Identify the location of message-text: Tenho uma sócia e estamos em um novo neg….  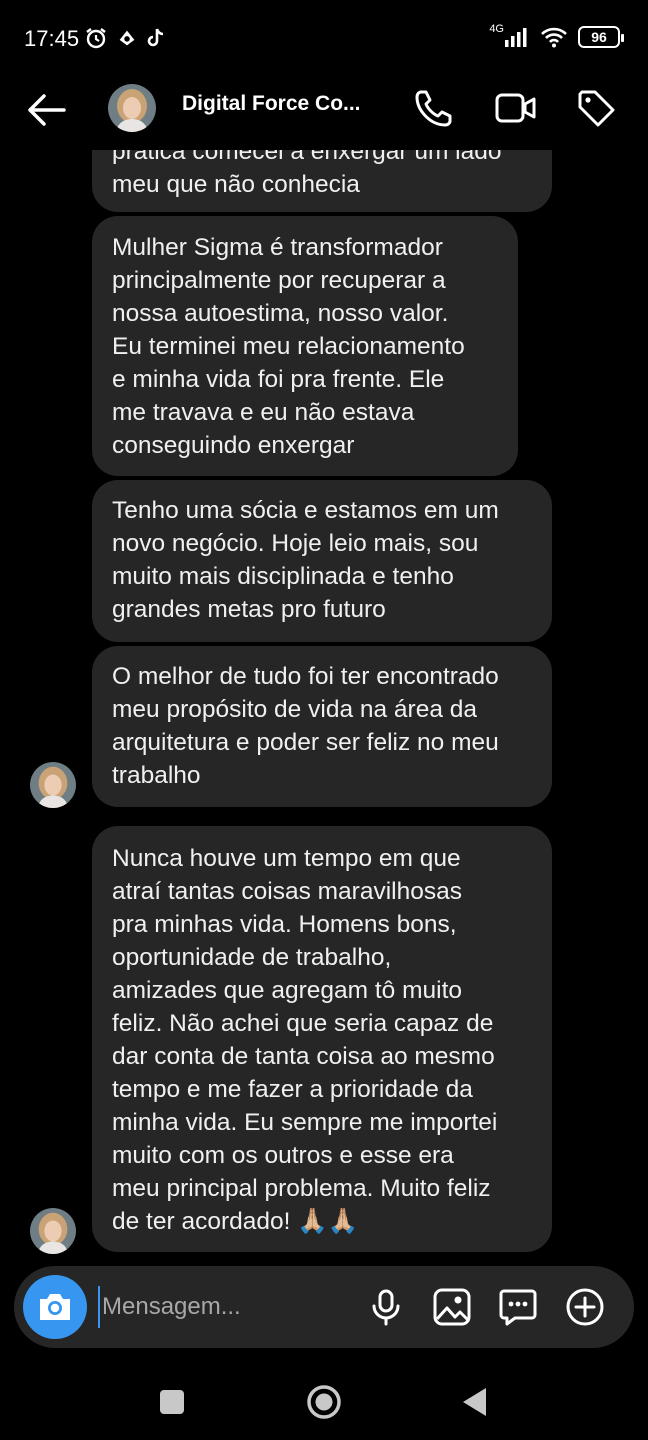
(305, 560).